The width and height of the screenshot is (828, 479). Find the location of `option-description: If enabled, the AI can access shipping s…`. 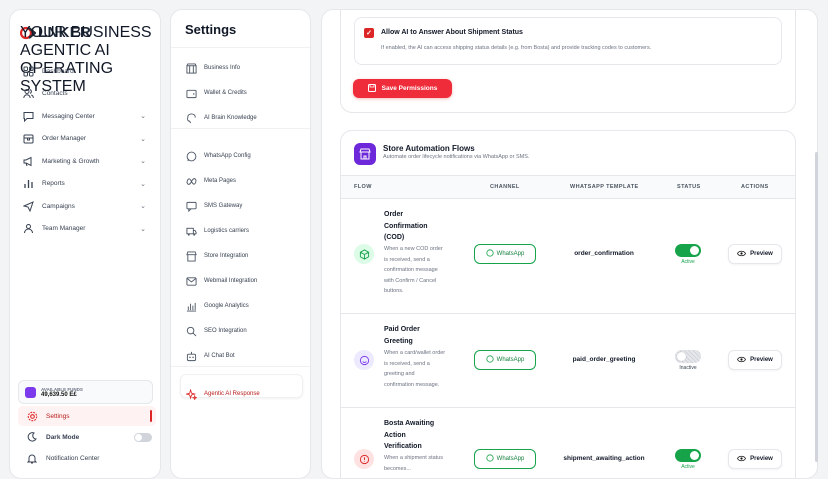

option-description: If enabled, the AI can access shipping s… is located at coordinates (516, 48).